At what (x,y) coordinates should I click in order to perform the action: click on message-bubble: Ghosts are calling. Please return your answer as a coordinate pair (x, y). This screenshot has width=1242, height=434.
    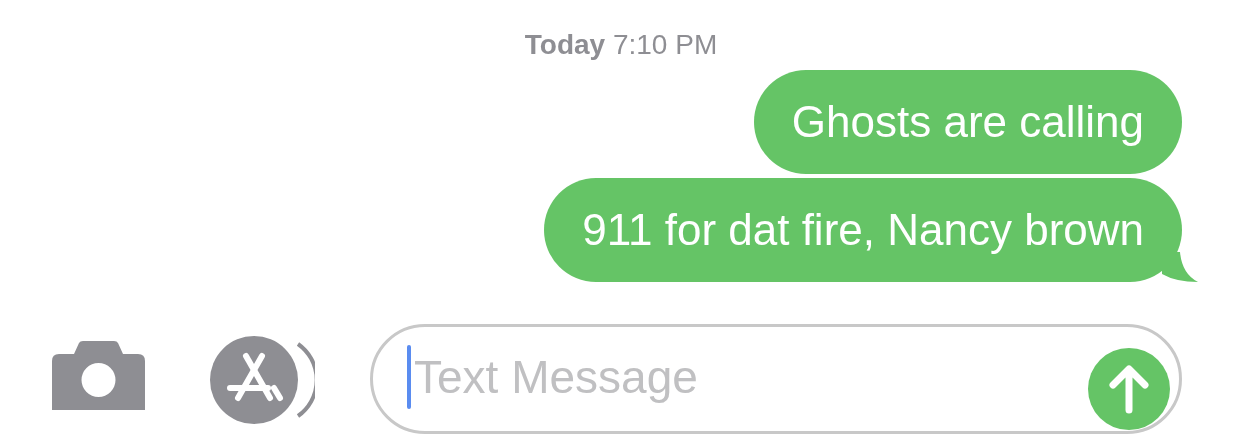
    Looking at the image, I should click on (967, 122).